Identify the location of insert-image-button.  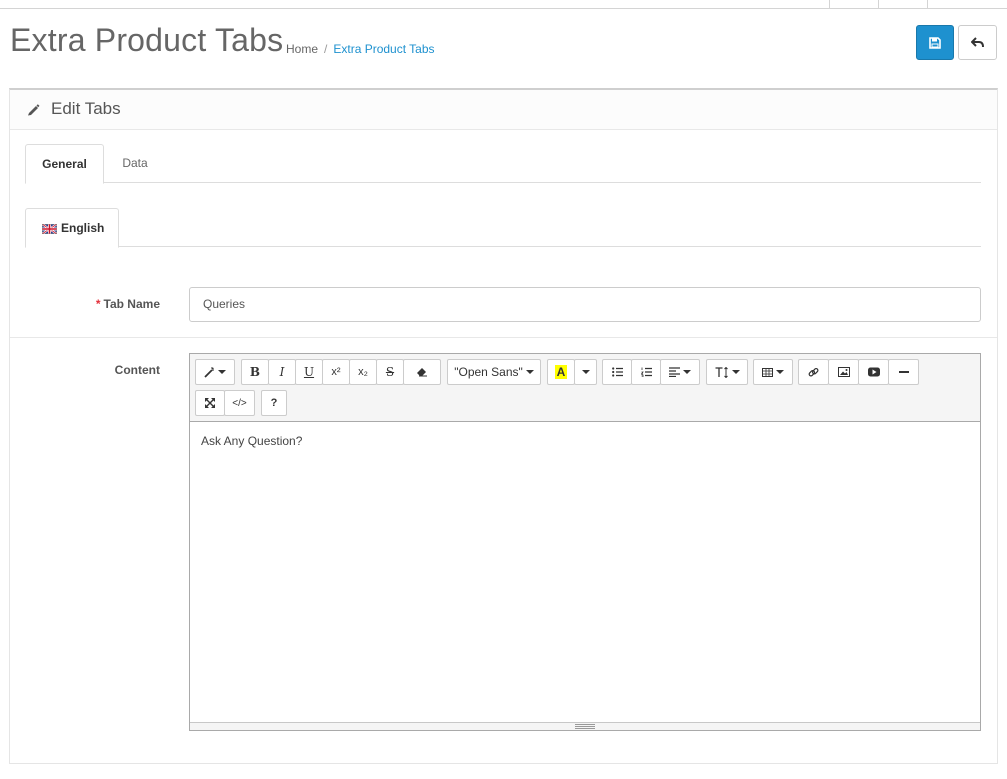
(843, 372).